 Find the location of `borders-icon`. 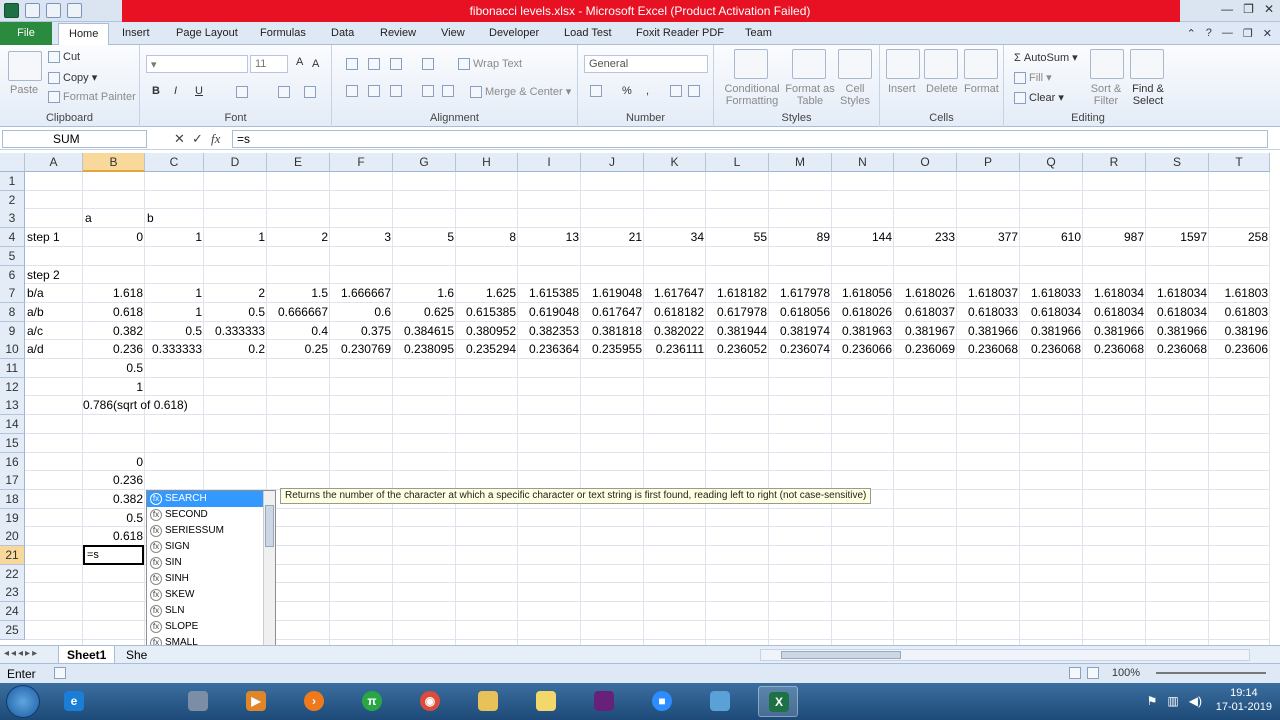

borders-icon is located at coordinates (242, 92).